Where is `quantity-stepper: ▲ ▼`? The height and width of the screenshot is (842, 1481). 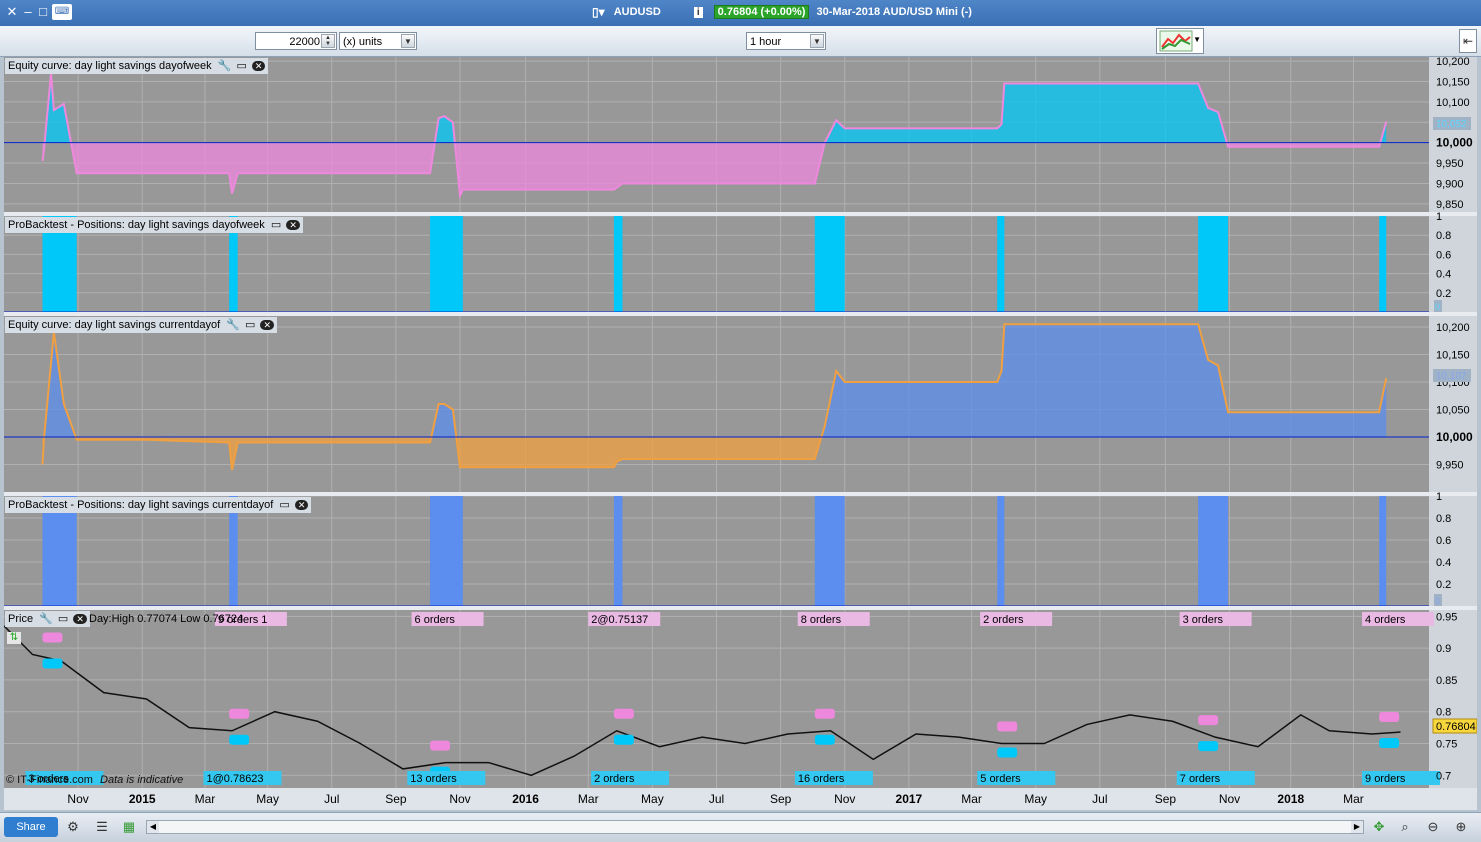
quantity-stepper: ▲ ▼ is located at coordinates (328, 41).